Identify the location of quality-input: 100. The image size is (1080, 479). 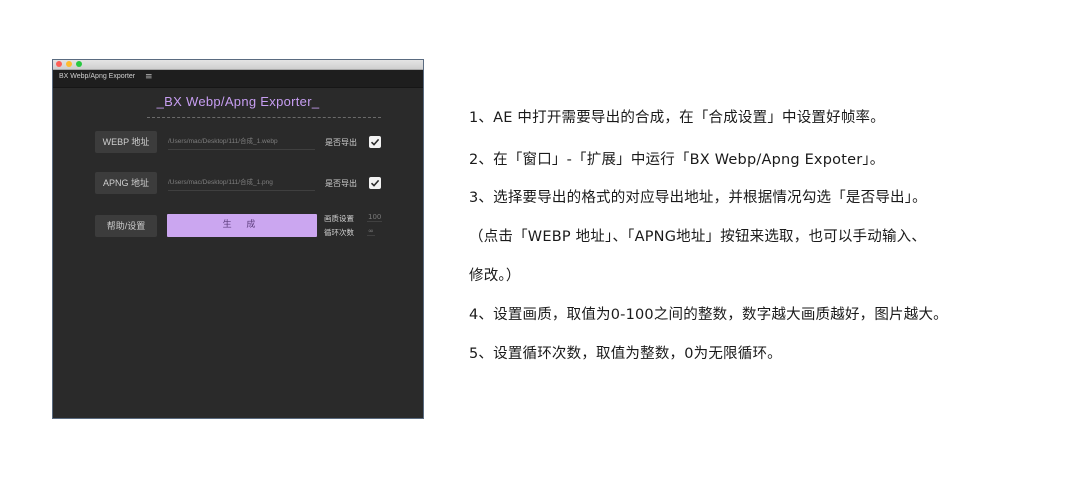
(375, 217).